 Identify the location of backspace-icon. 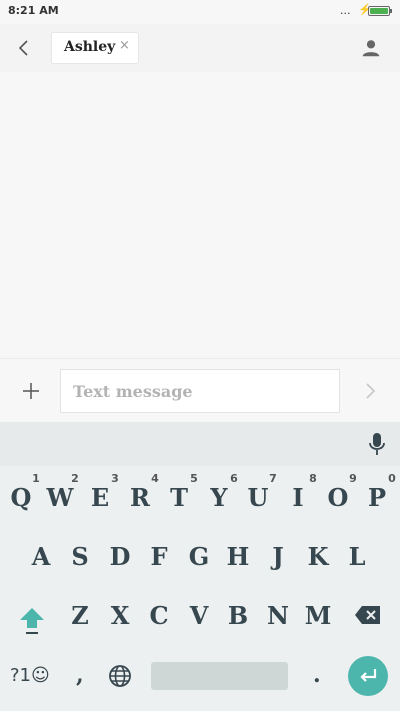
(368, 615).